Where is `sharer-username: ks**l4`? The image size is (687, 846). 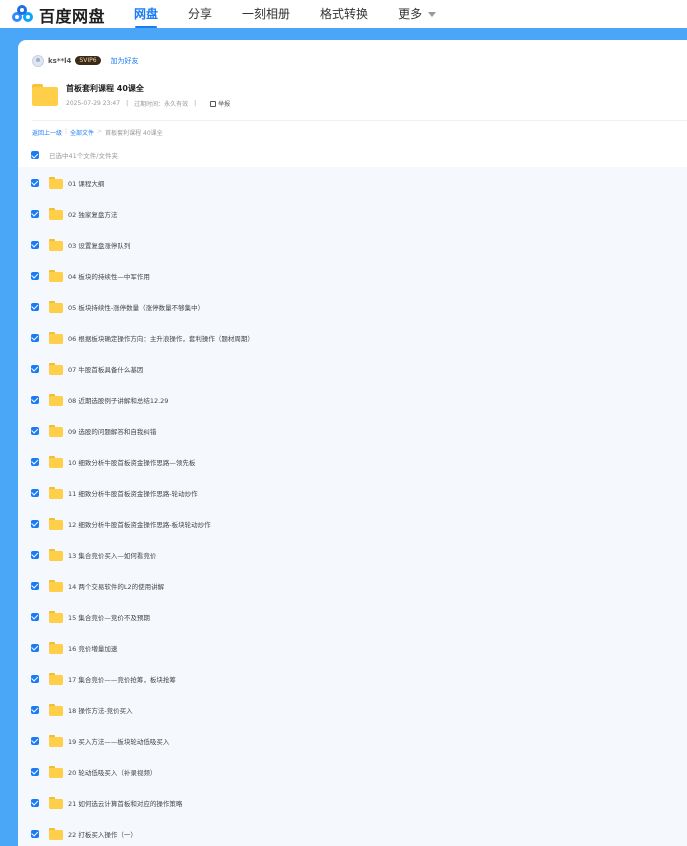 sharer-username: ks**l4 is located at coordinates (59, 61).